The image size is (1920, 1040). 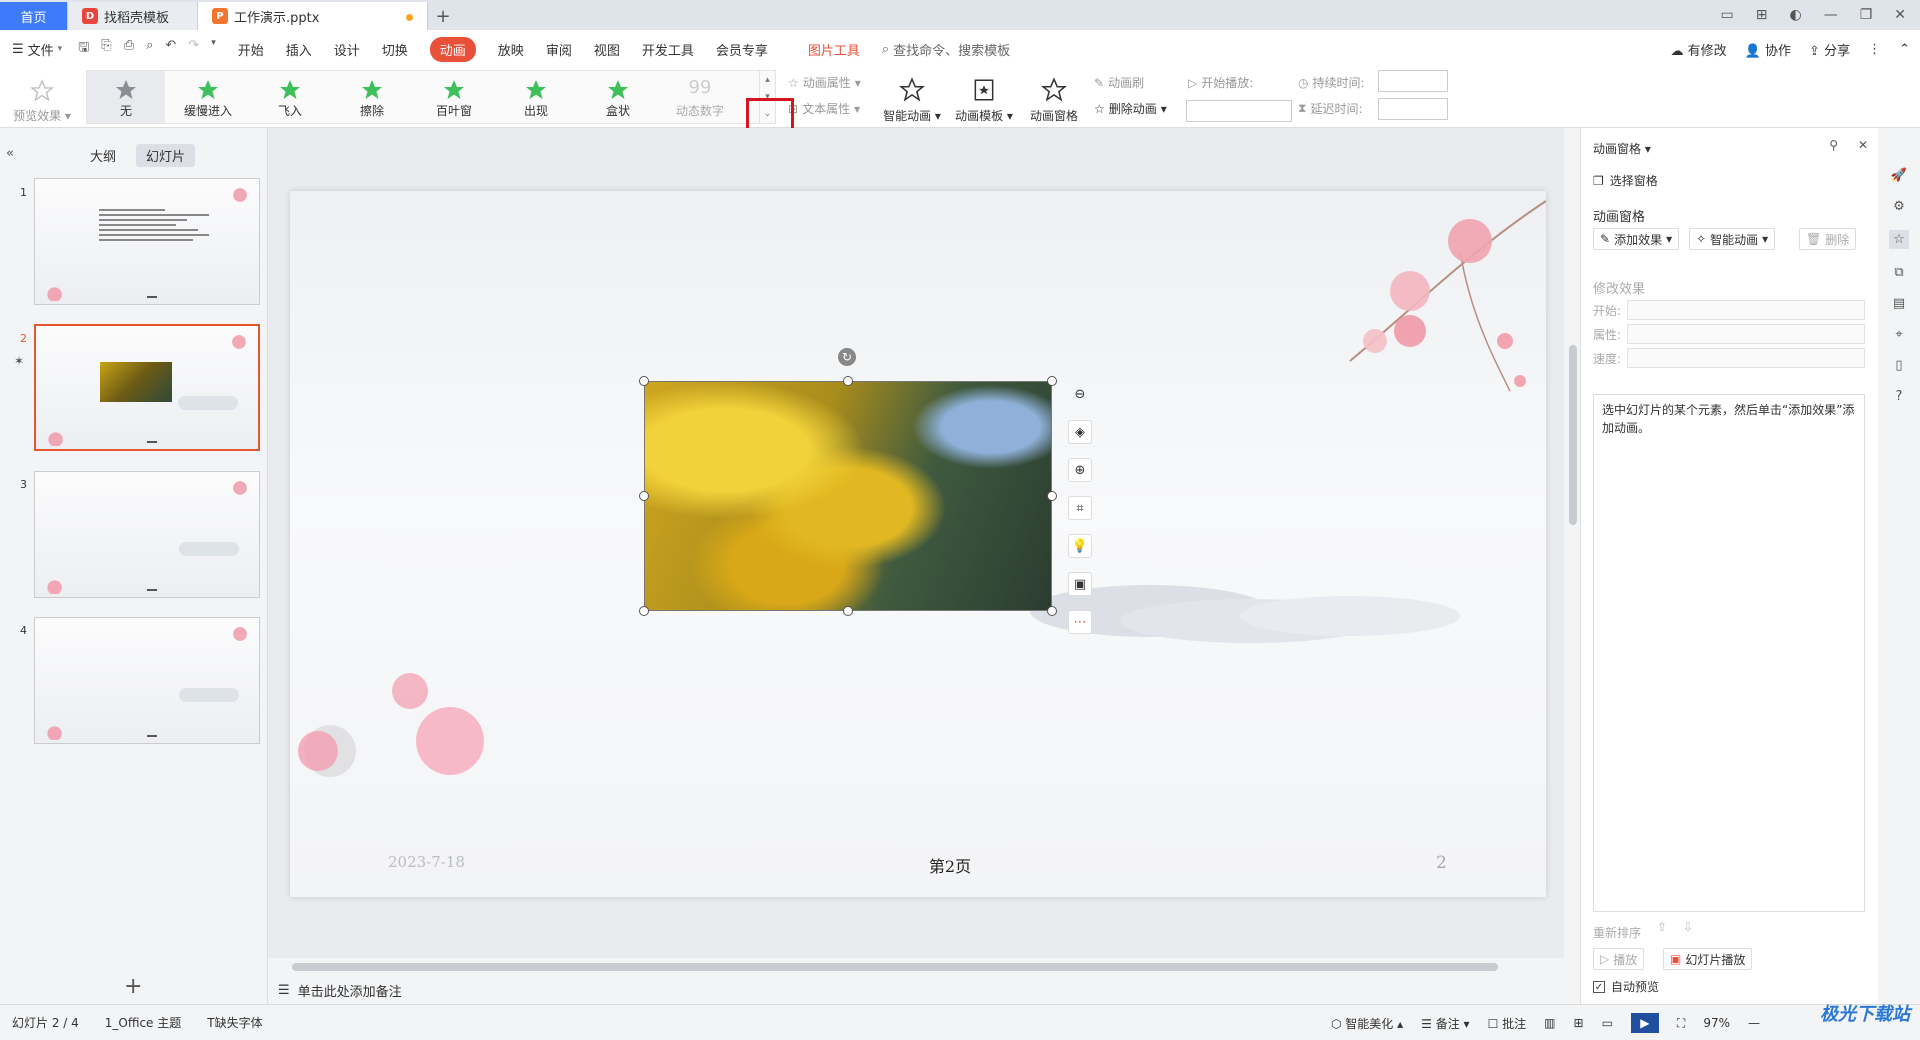 I want to click on anim-blinds: 百叶窗, so click(x=454, y=97).